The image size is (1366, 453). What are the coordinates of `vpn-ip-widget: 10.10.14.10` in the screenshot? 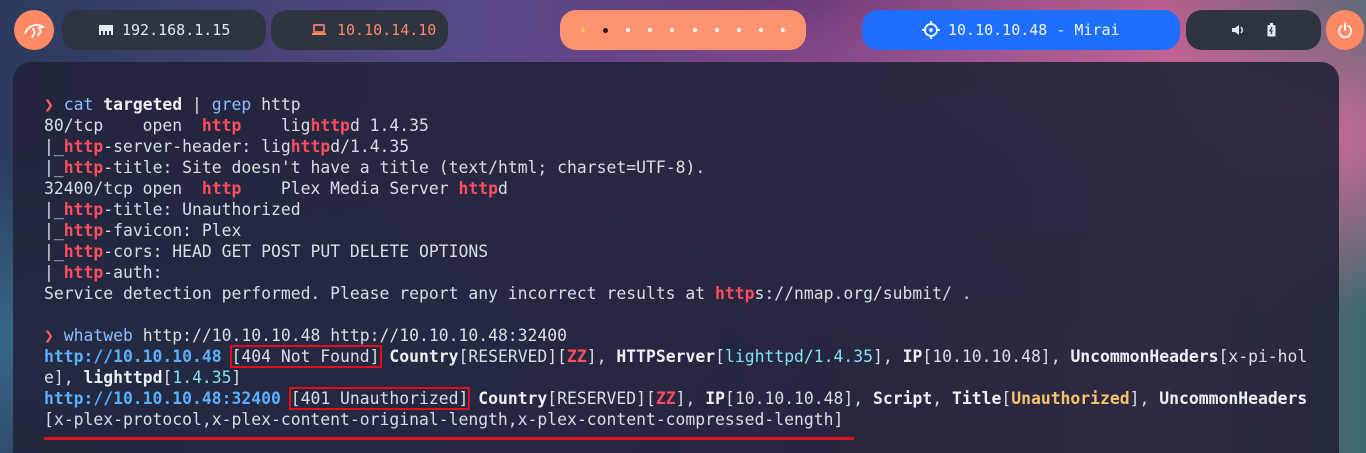 It's located at (359, 30).